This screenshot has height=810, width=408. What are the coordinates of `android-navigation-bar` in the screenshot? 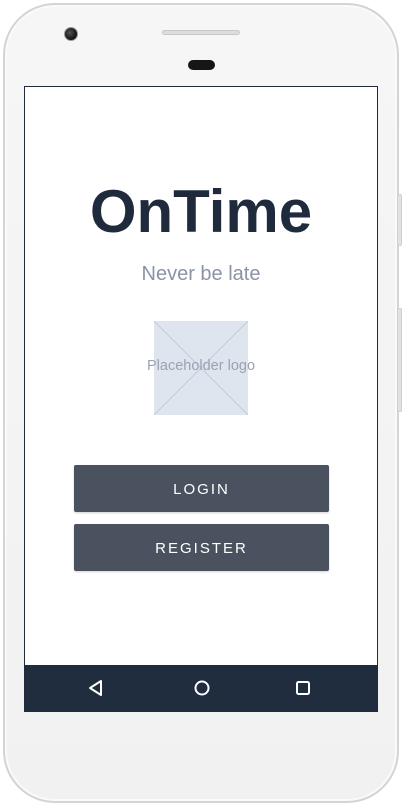 It's located at (201, 688).